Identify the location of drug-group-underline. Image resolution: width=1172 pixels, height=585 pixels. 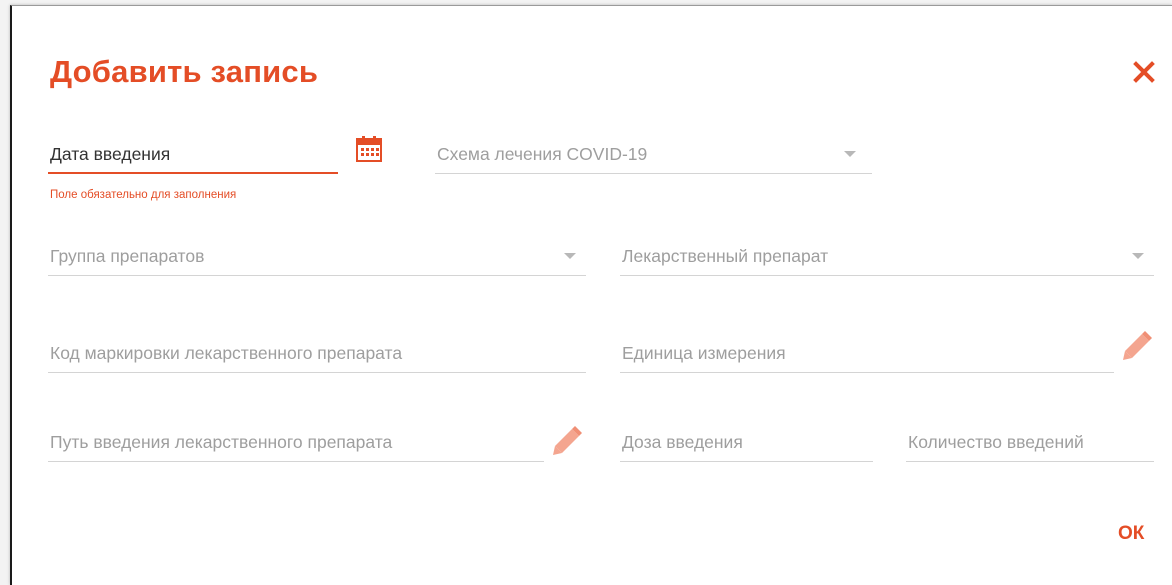
(317, 275).